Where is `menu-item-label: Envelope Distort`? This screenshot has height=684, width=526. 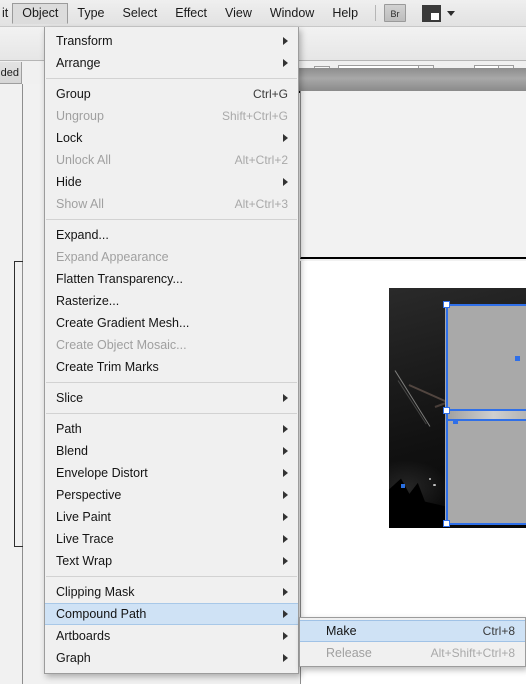
menu-item-label: Envelope Distort is located at coordinates (102, 473).